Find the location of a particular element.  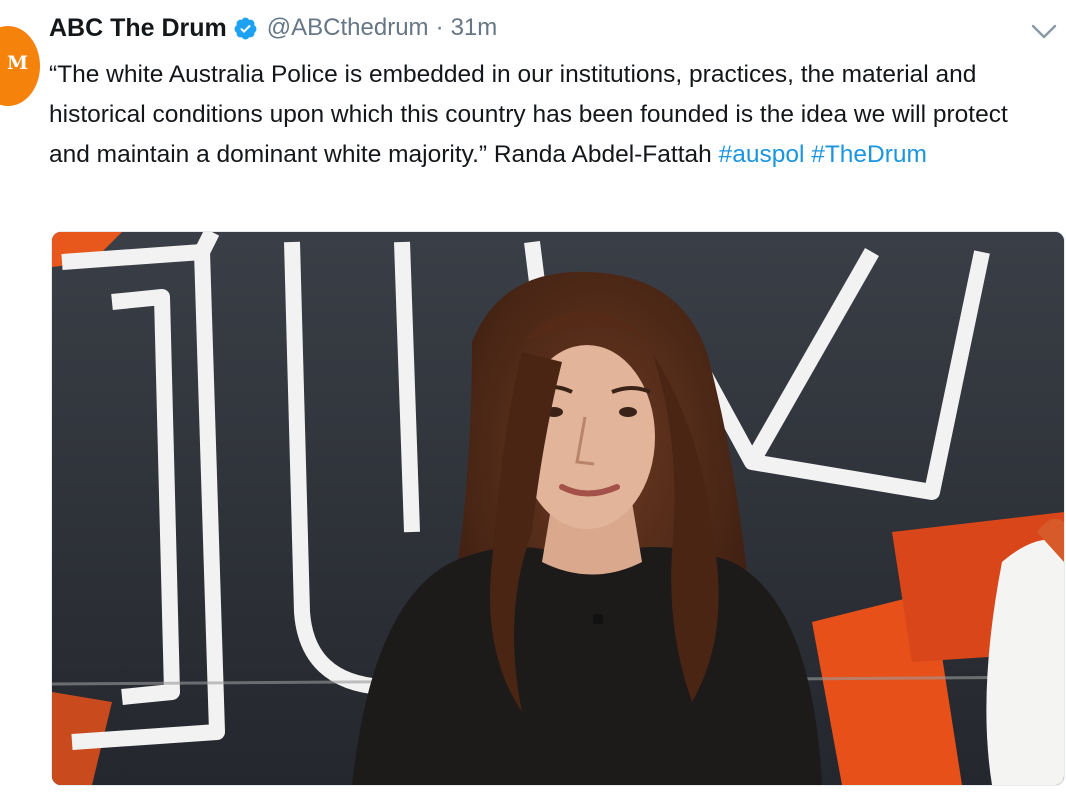

tweet-header: ABC The Drum @ABCthedrum · 31m is located at coordinates (273, 28).